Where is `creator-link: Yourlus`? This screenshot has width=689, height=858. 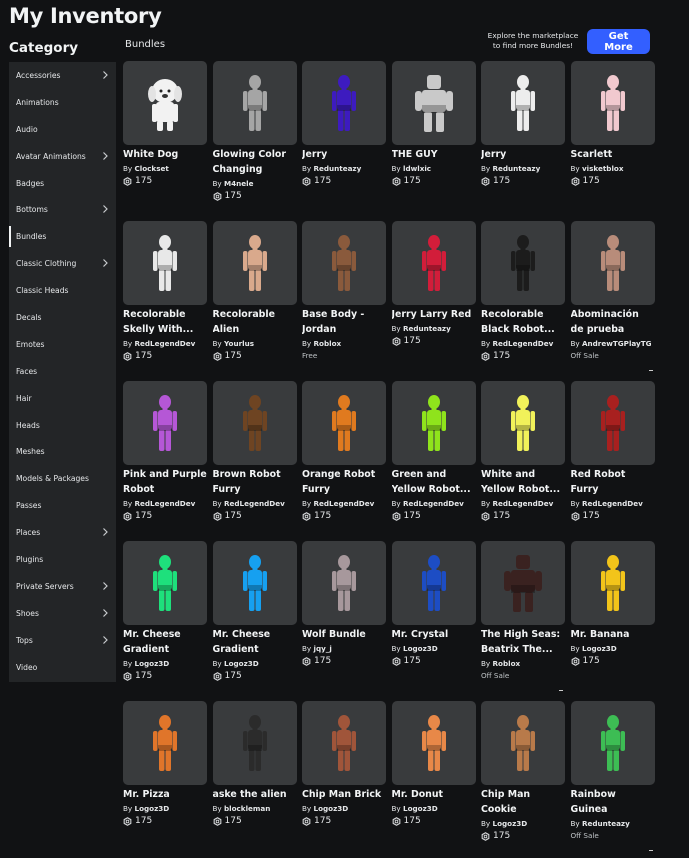
creator-link: Yourlus is located at coordinates (239, 343).